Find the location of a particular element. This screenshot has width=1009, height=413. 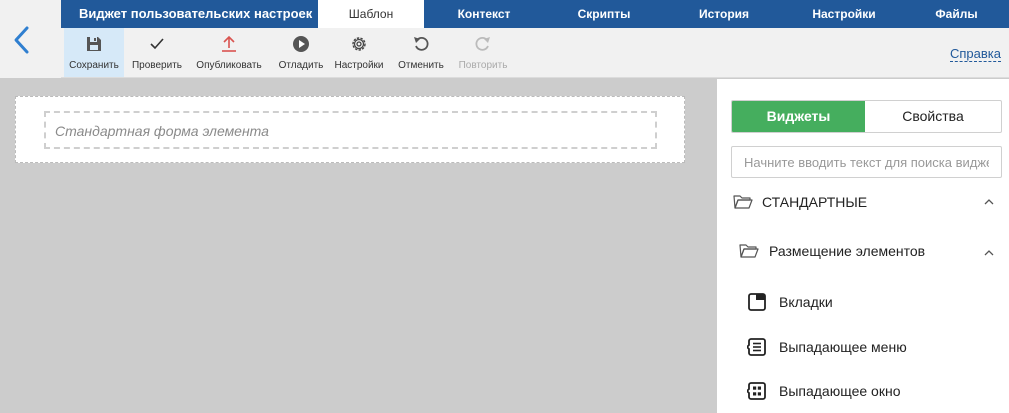

tab-settings: Настройки is located at coordinates (844, 14).